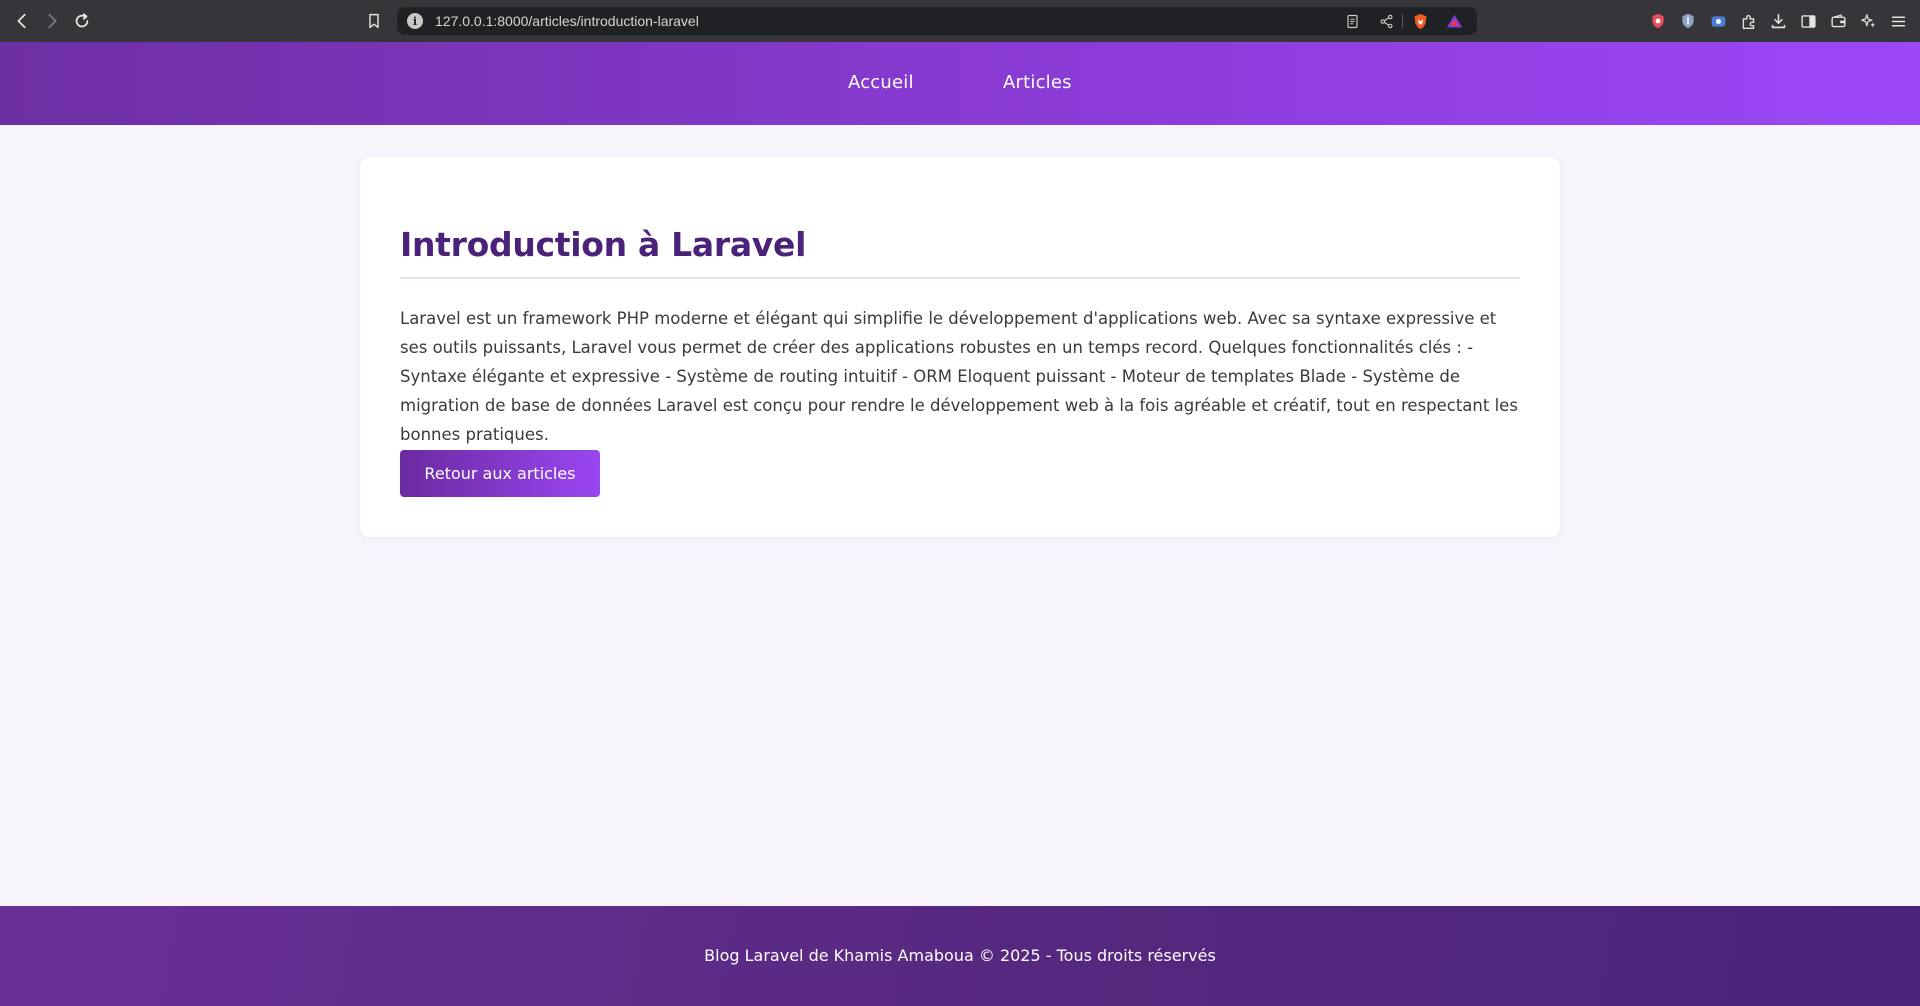 The image size is (1920, 1006). What do you see at coordinates (1352, 21) in the screenshot?
I see `reader-mode-icon` at bounding box center [1352, 21].